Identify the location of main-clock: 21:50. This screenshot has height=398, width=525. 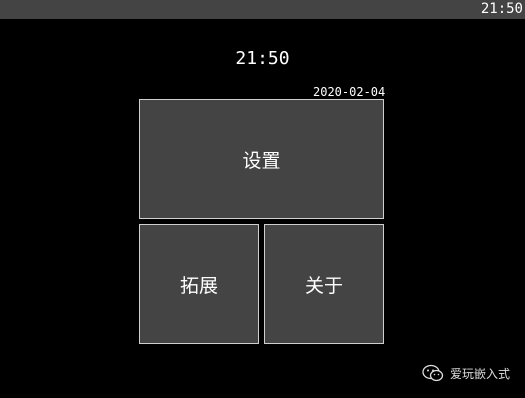
(262, 58).